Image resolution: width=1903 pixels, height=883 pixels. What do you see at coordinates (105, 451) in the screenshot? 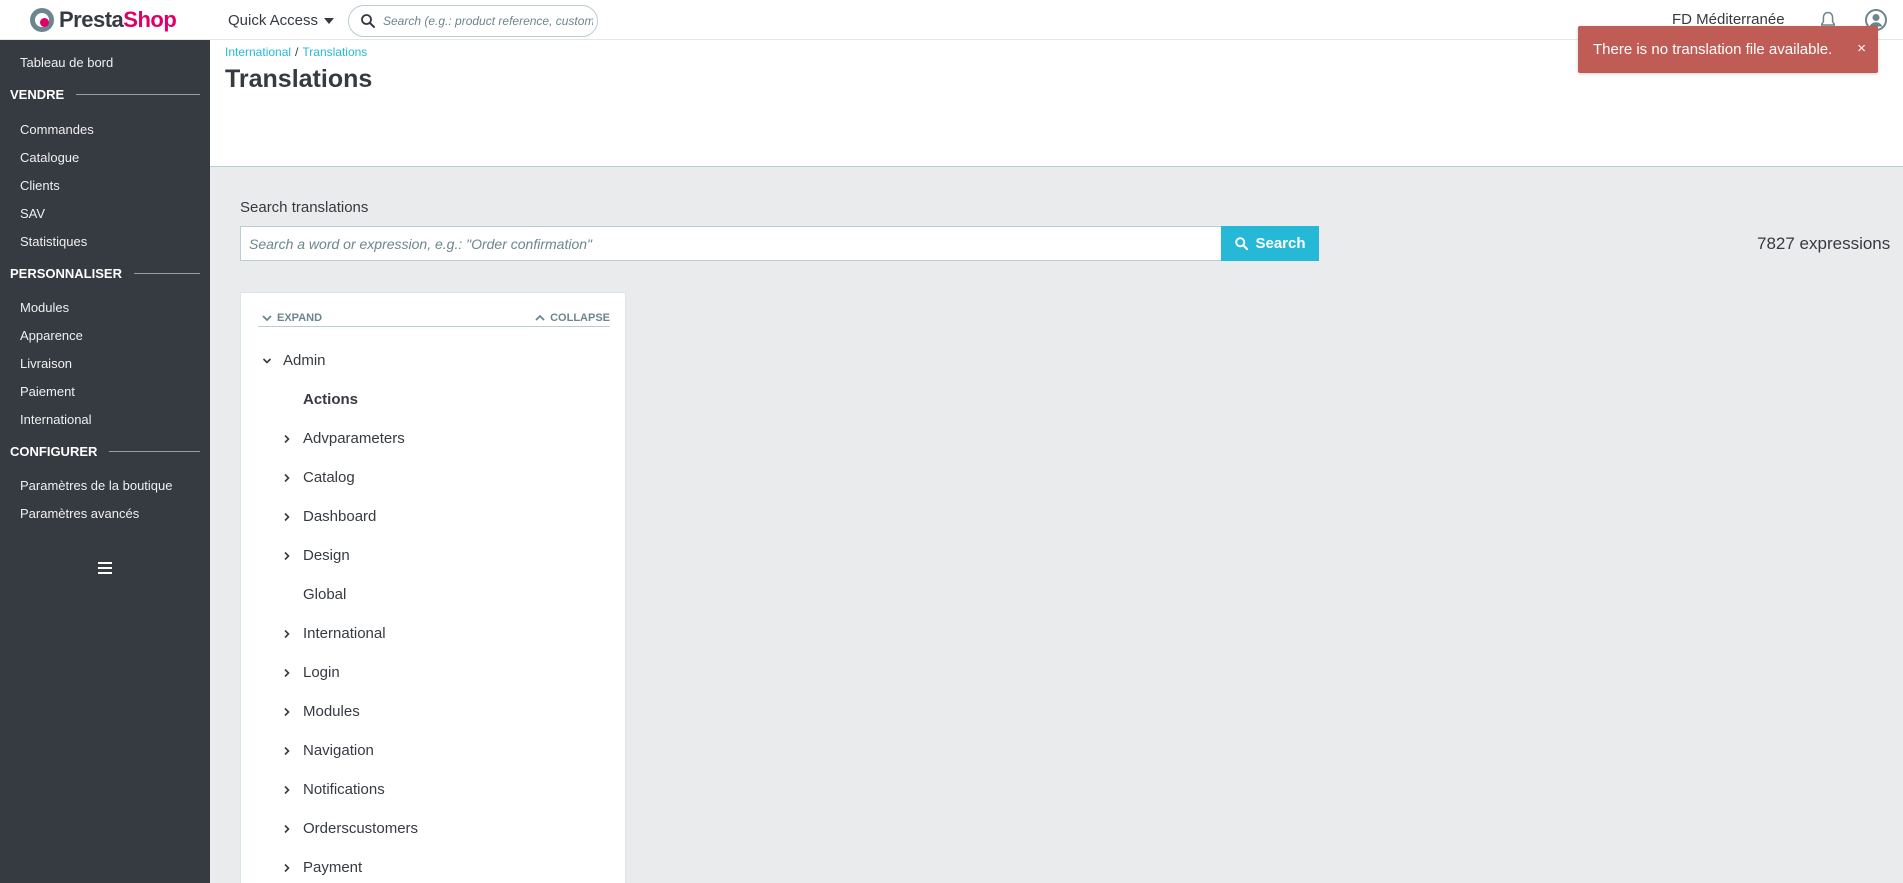
I see `sidebar-section-configurer: CONFIGURER` at bounding box center [105, 451].